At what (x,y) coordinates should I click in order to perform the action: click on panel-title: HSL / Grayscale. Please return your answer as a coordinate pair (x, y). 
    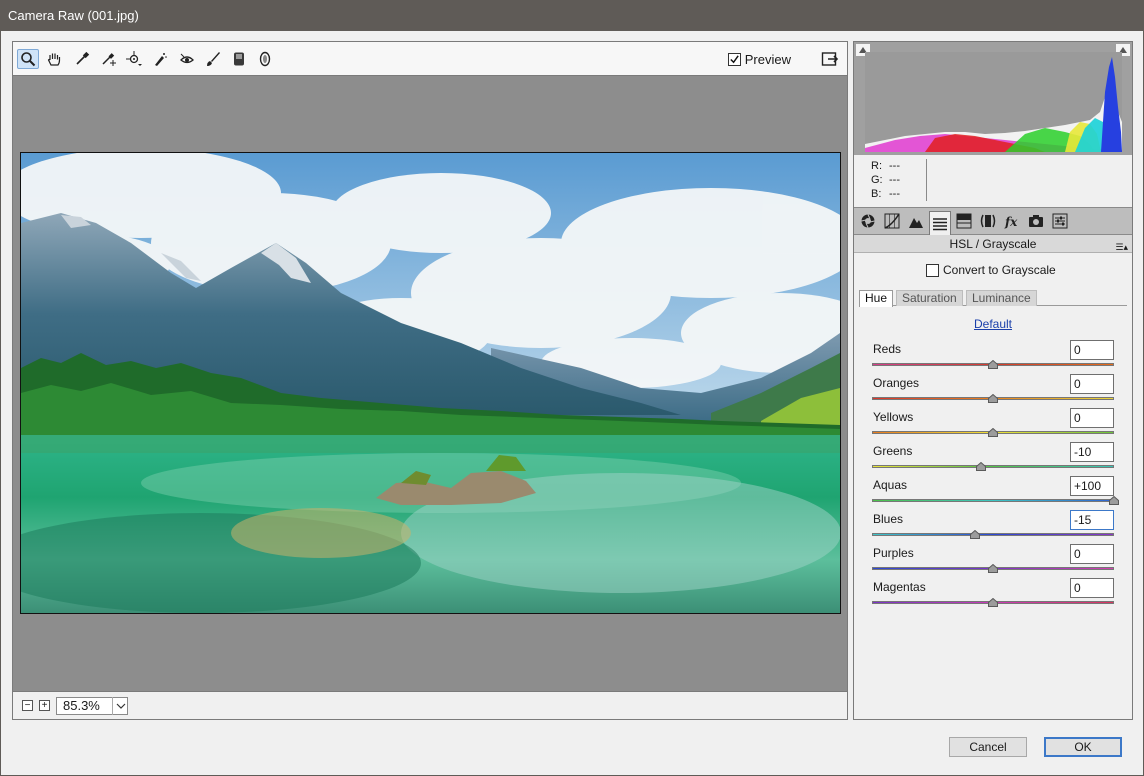
    Looking at the image, I should click on (993, 244).